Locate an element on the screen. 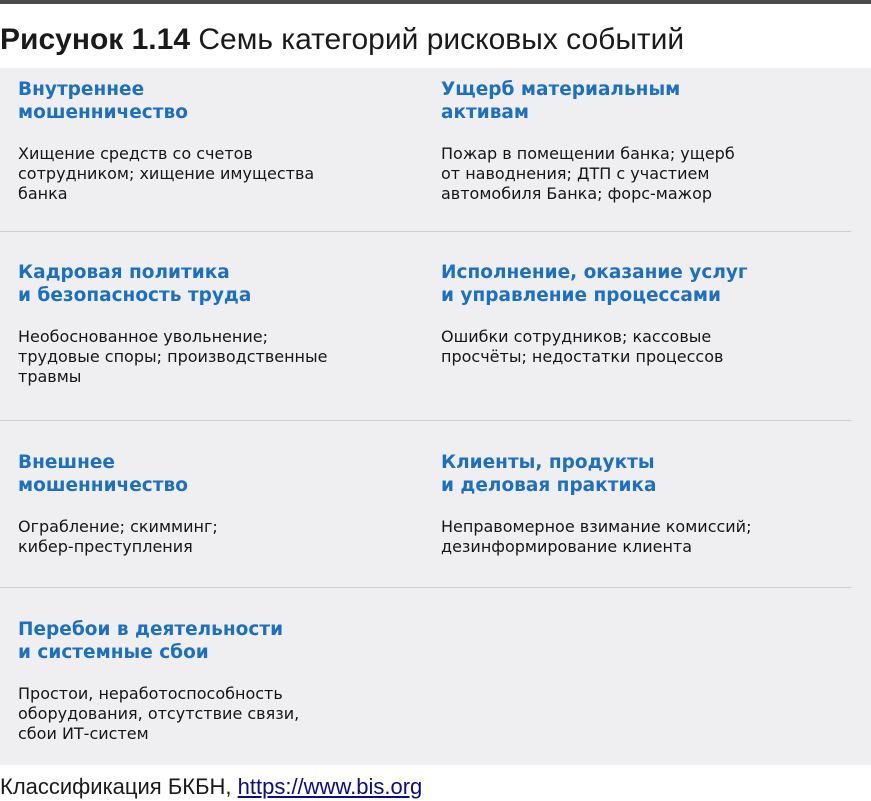  category-title: Перебои в деятельности и системные сбои is located at coordinates (151, 641).